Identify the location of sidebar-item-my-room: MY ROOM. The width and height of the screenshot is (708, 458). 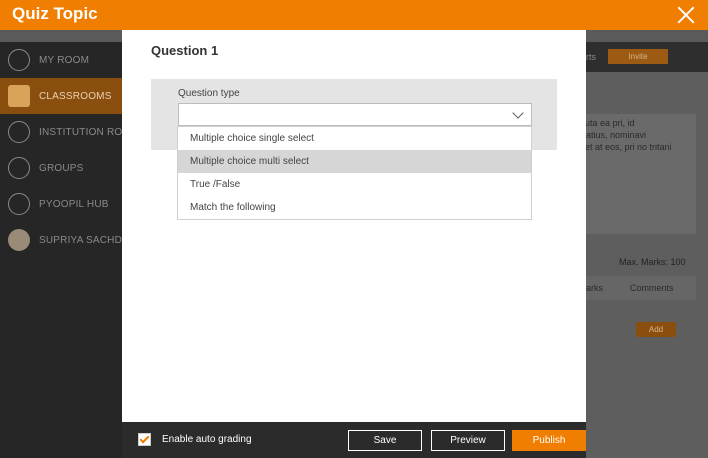
(61, 60).